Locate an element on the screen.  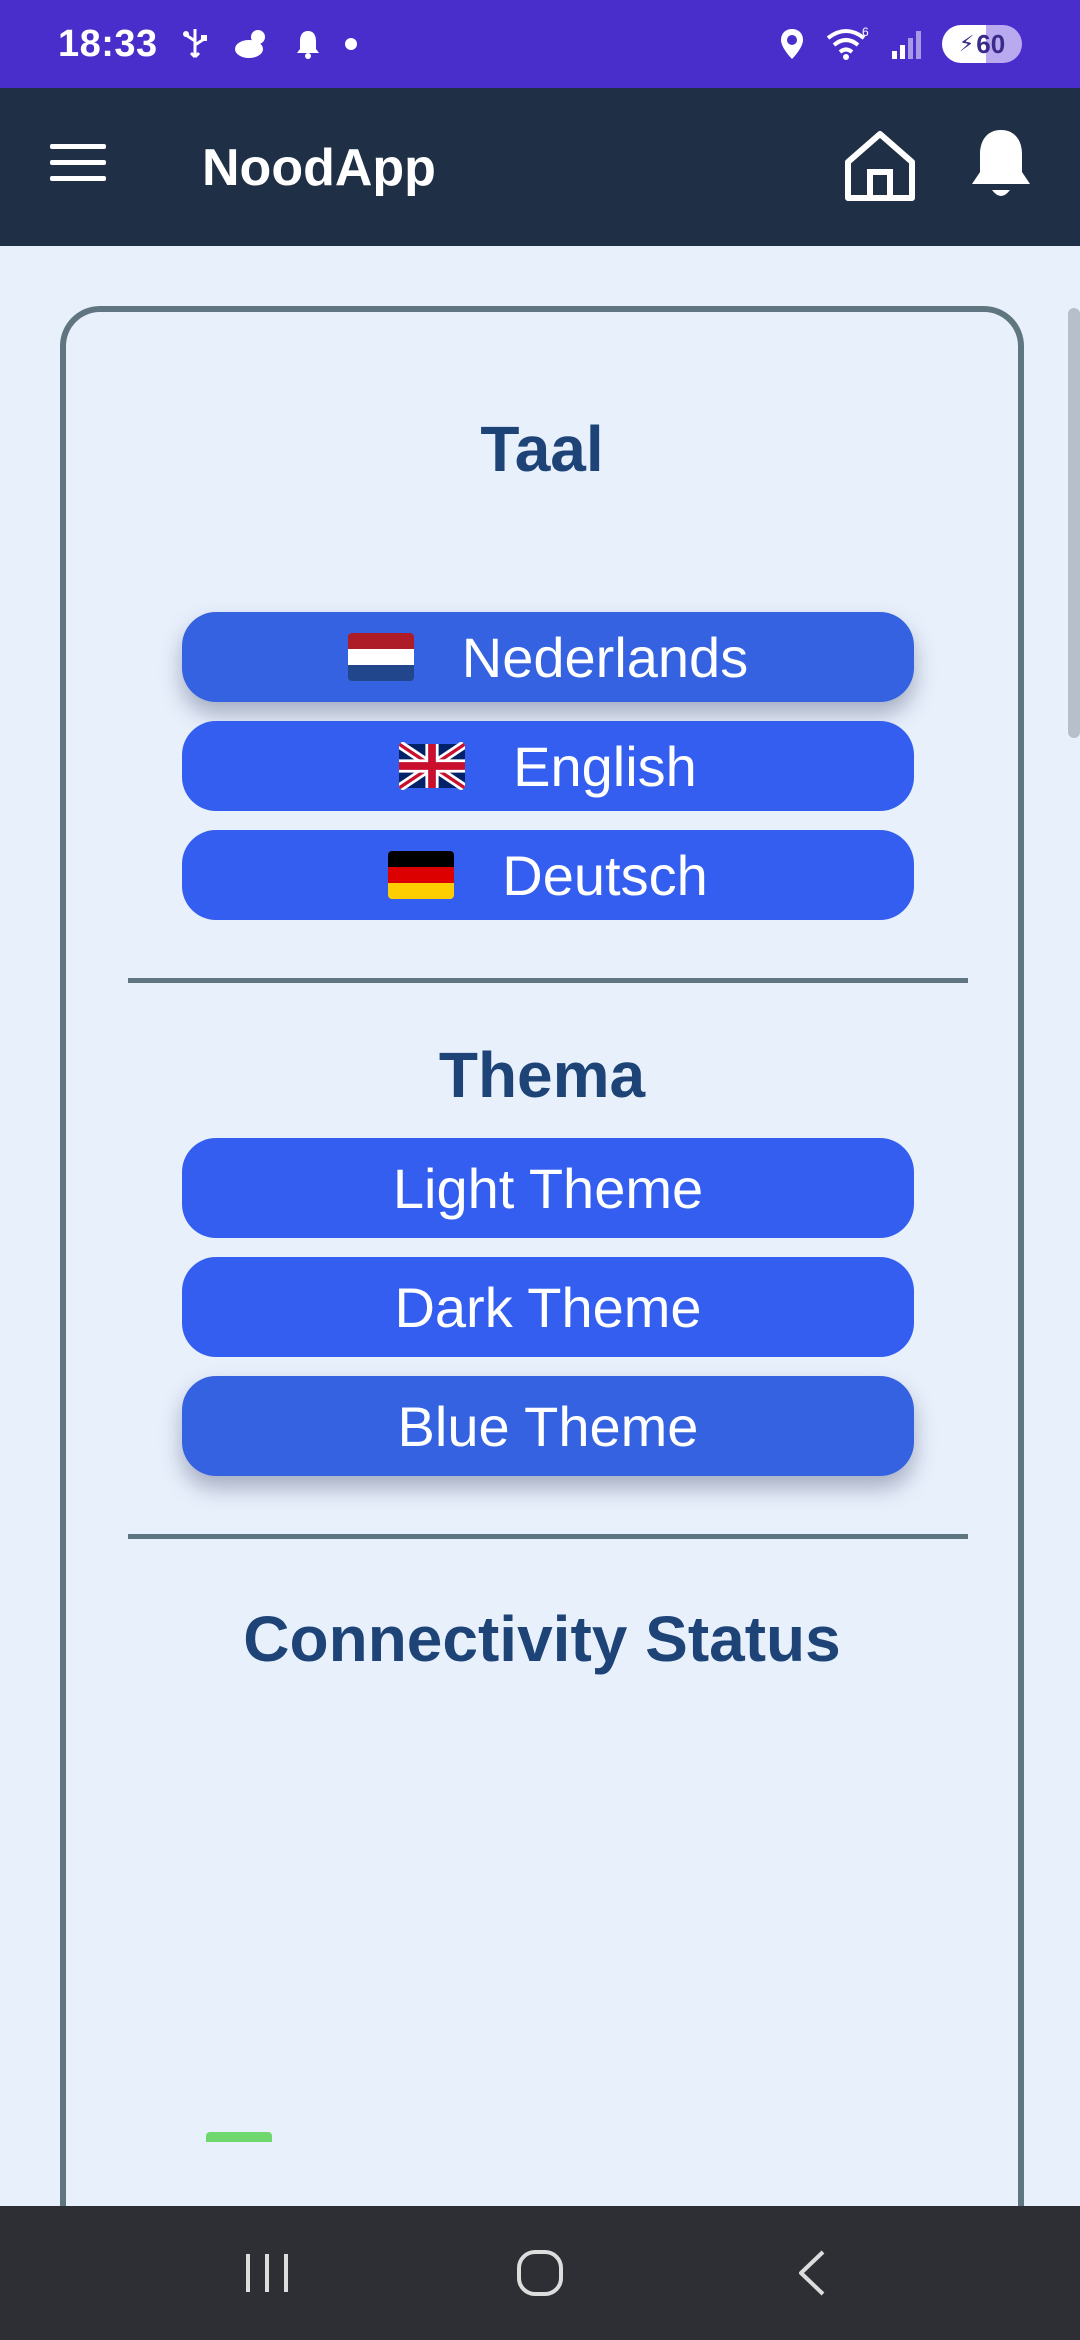
location-icon is located at coordinates (792, 44).